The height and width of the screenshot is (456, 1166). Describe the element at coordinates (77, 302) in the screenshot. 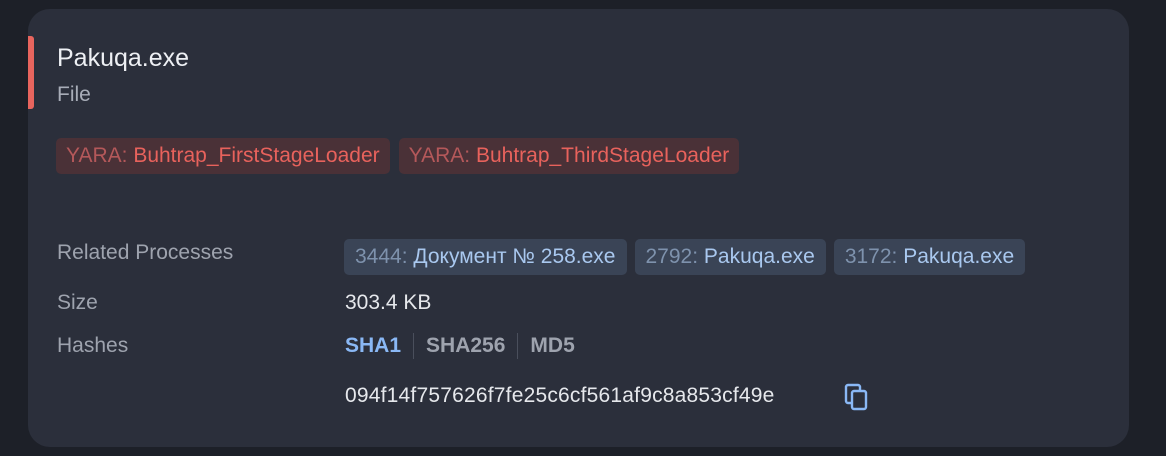

I see `size-label: Size` at that location.